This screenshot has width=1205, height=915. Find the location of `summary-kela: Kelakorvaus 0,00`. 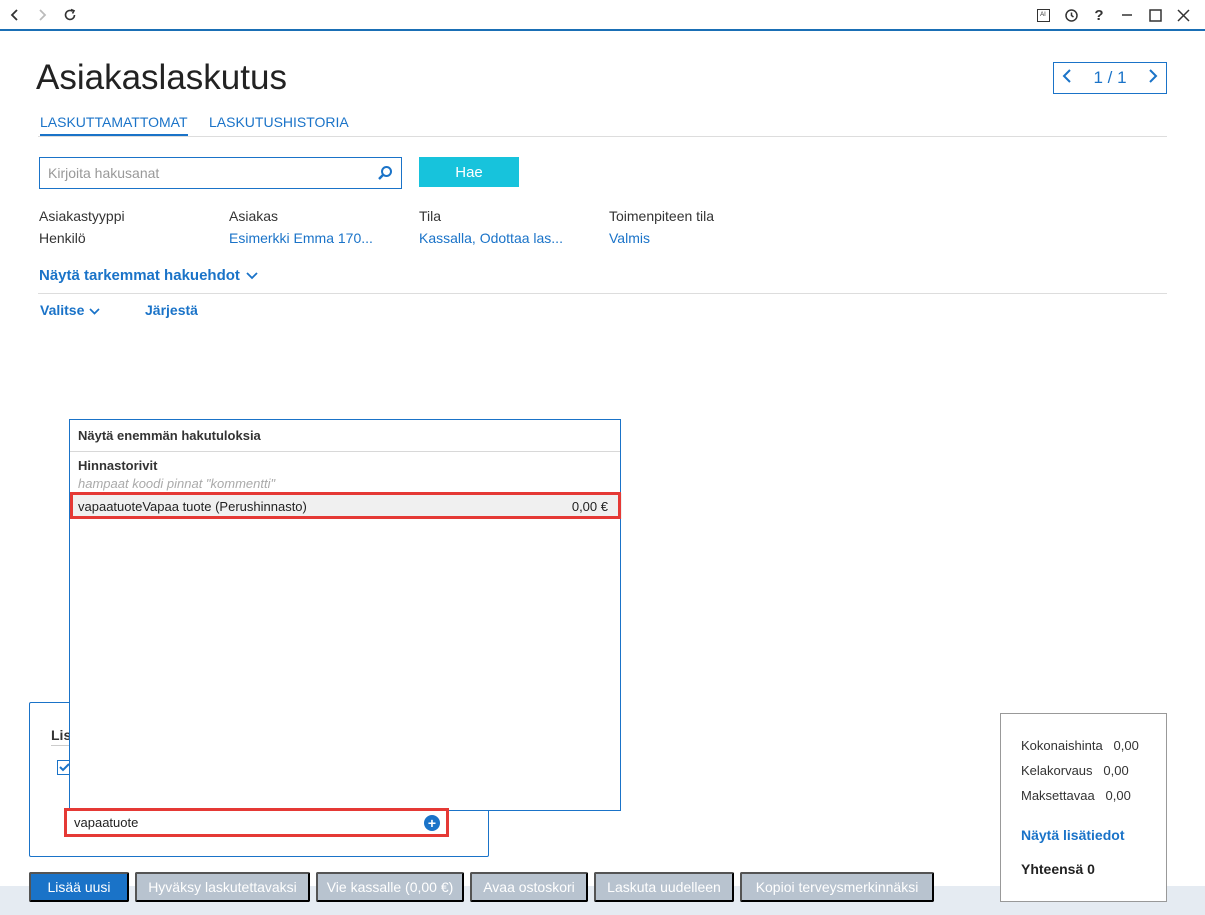

summary-kela: Kelakorvaus 0,00 is located at coordinates (1083, 775).